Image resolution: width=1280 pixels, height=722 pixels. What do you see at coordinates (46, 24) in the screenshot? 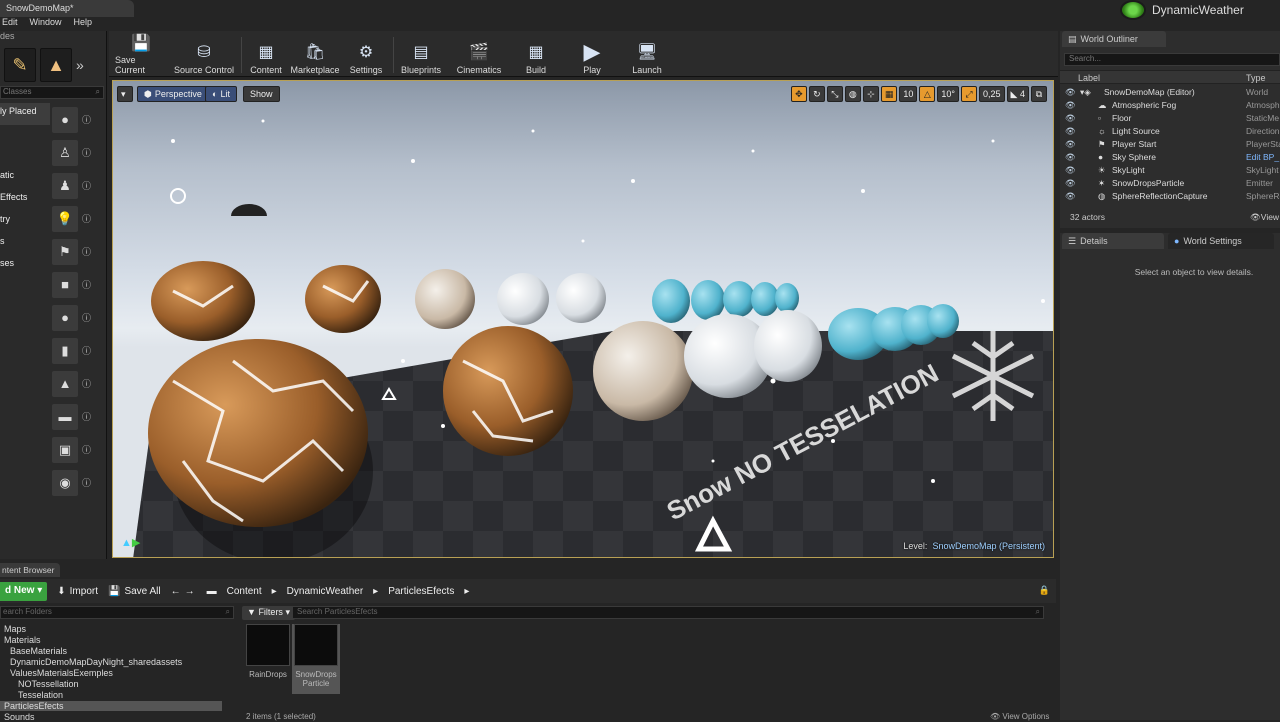
I see `menu-window: Window` at bounding box center [46, 24].